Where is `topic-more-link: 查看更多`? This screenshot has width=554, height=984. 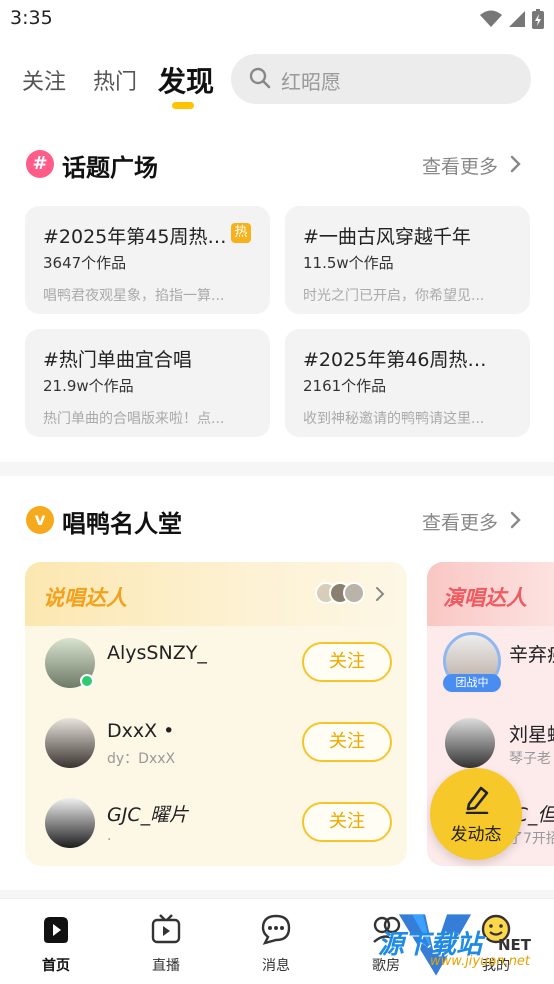 topic-more-link: 查看更多 is located at coordinates (460, 165).